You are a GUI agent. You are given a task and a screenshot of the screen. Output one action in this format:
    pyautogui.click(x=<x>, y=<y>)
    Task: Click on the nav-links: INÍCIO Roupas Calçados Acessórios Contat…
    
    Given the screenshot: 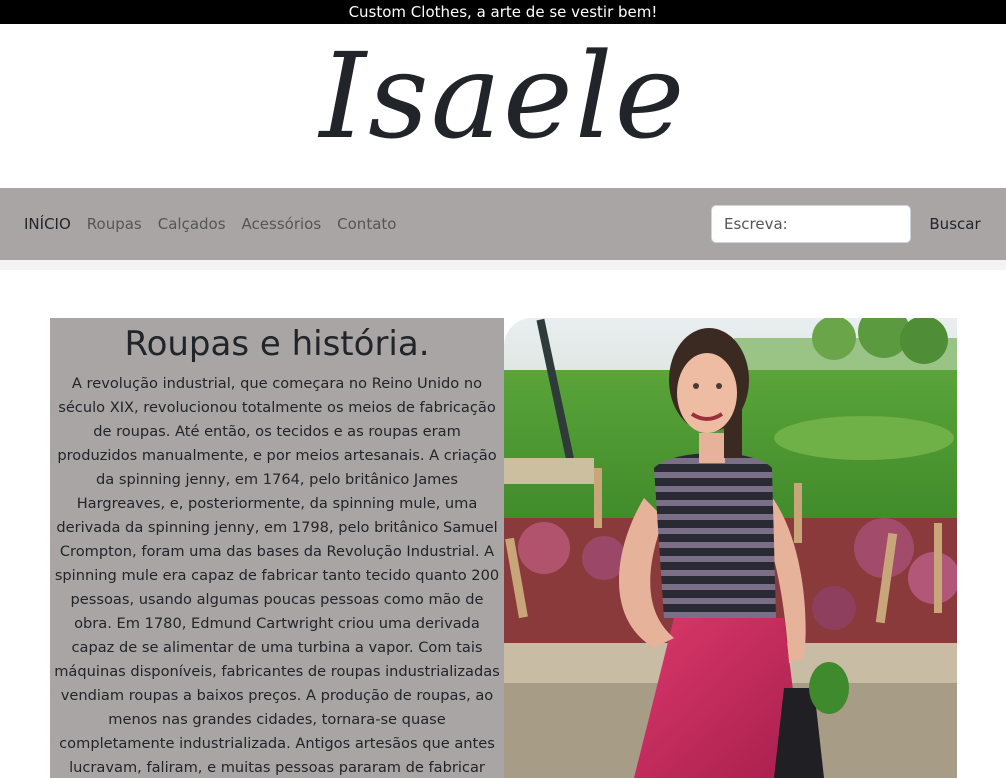 What is the action you would take?
    pyautogui.click(x=218, y=224)
    